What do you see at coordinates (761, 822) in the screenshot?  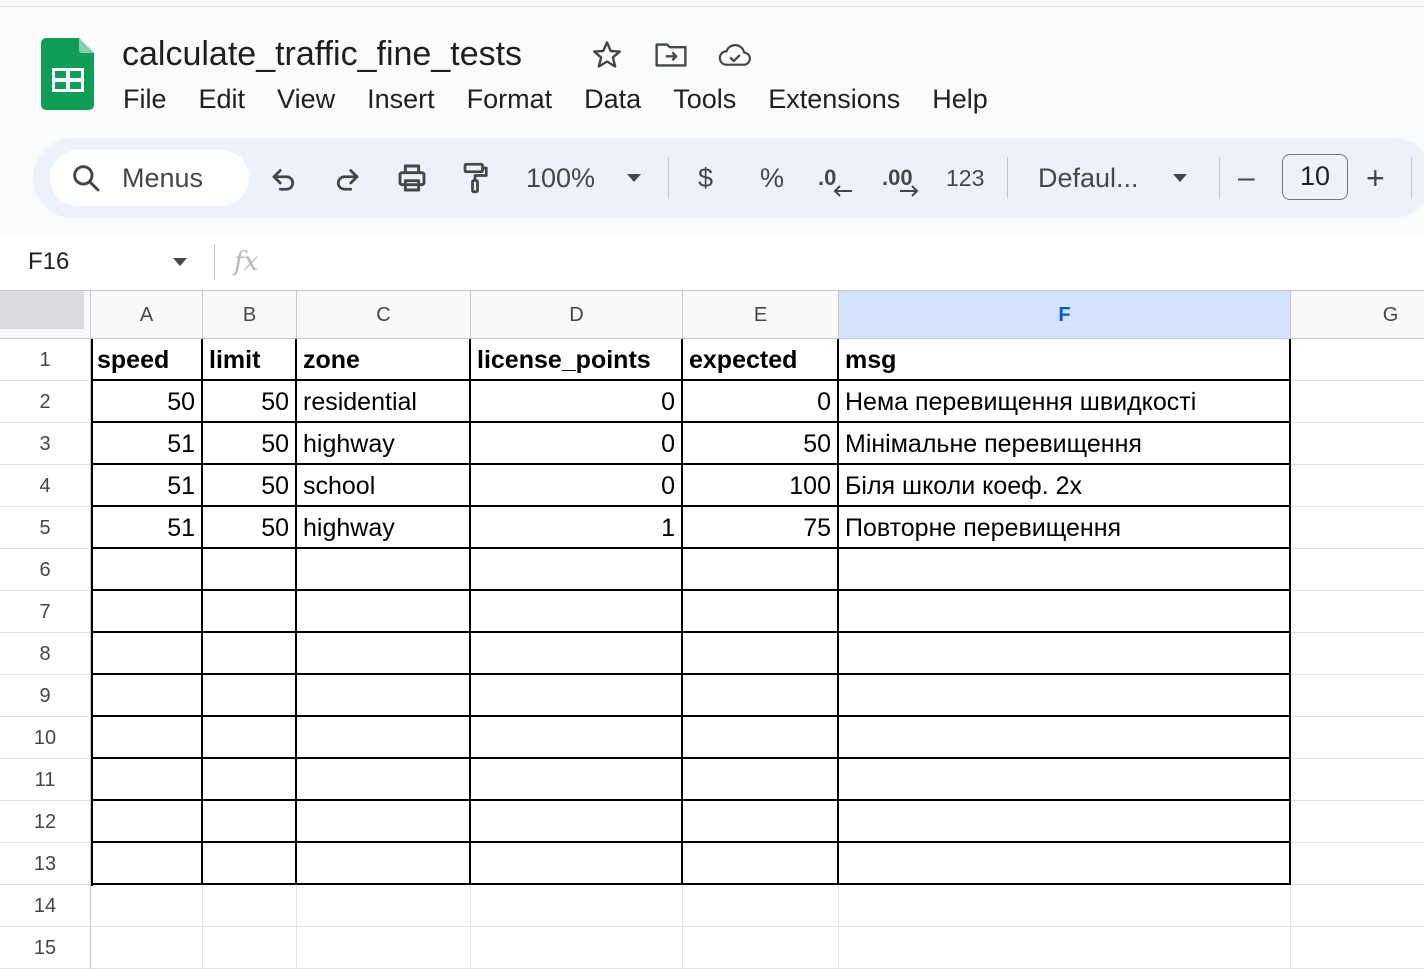 I see `cell-e12` at bounding box center [761, 822].